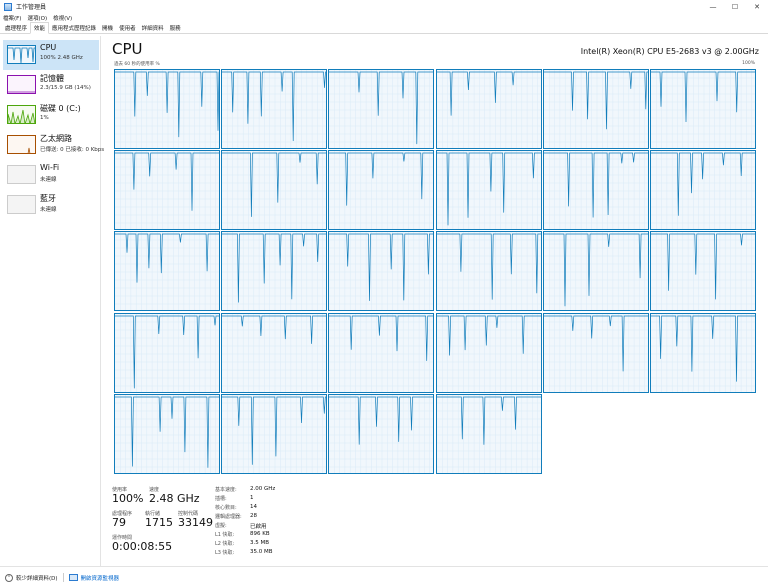 This screenshot has width=768, height=588. What do you see at coordinates (37, 18) in the screenshot?
I see `menu-options: 選項(O)` at bounding box center [37, 18].